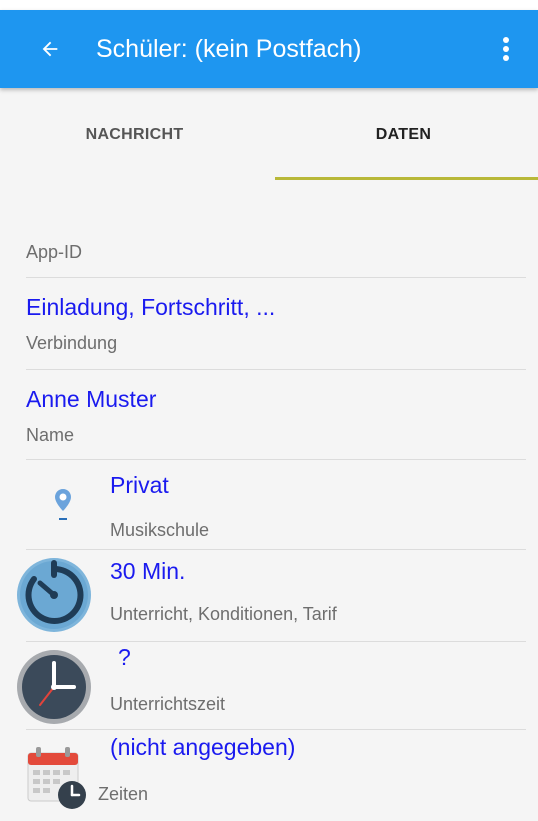 The image size is (538, 821). What do you see at coordinates (223, 614) in the screenshot?
I see `lesson-label: Unterricht, Konditionen, Tarif` at bounding box center [223, 614].